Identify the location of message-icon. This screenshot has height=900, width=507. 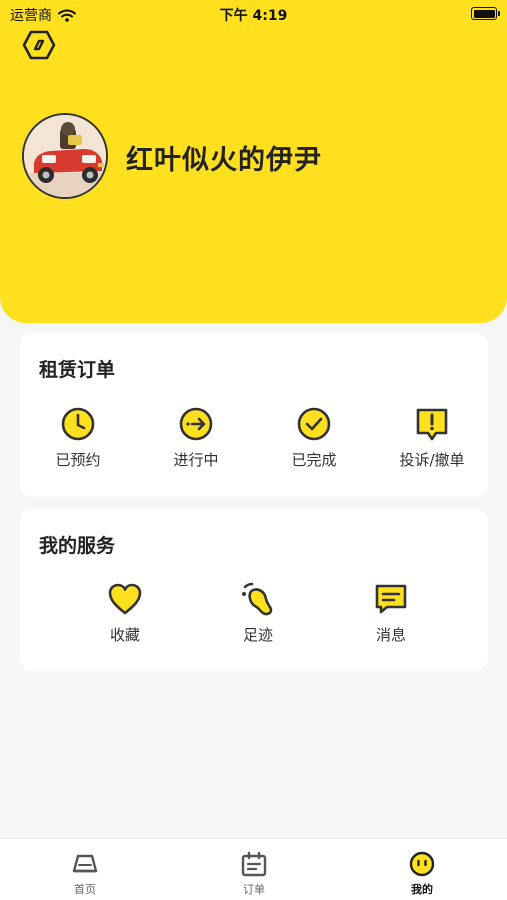
(391, 599).